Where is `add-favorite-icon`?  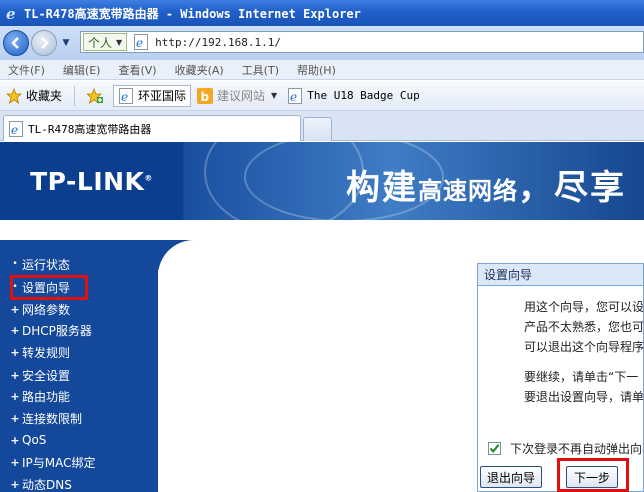
add-favorite-icon is located at coordinates (95, 95).